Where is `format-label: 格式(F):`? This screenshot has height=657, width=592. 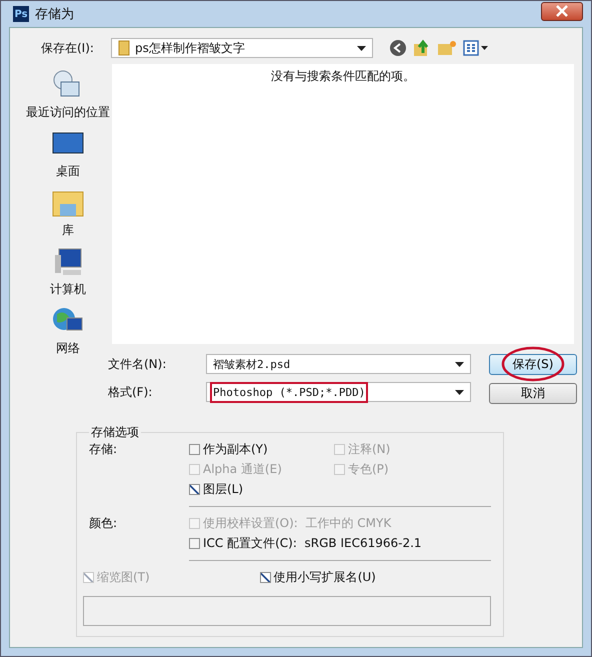 format-label: 格式(F): is located at coordinates (131, 392).